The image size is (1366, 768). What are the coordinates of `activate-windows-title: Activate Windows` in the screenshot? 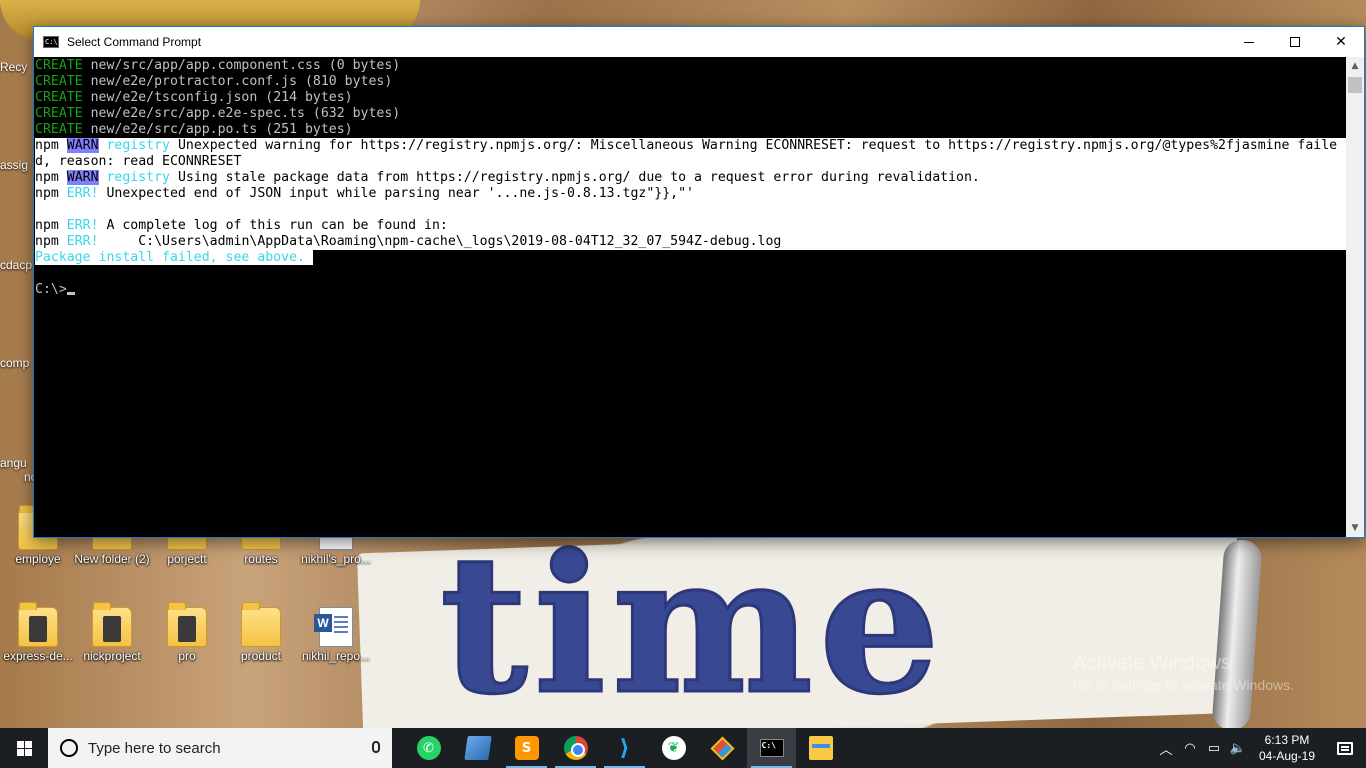 It's located at (1152, 663).